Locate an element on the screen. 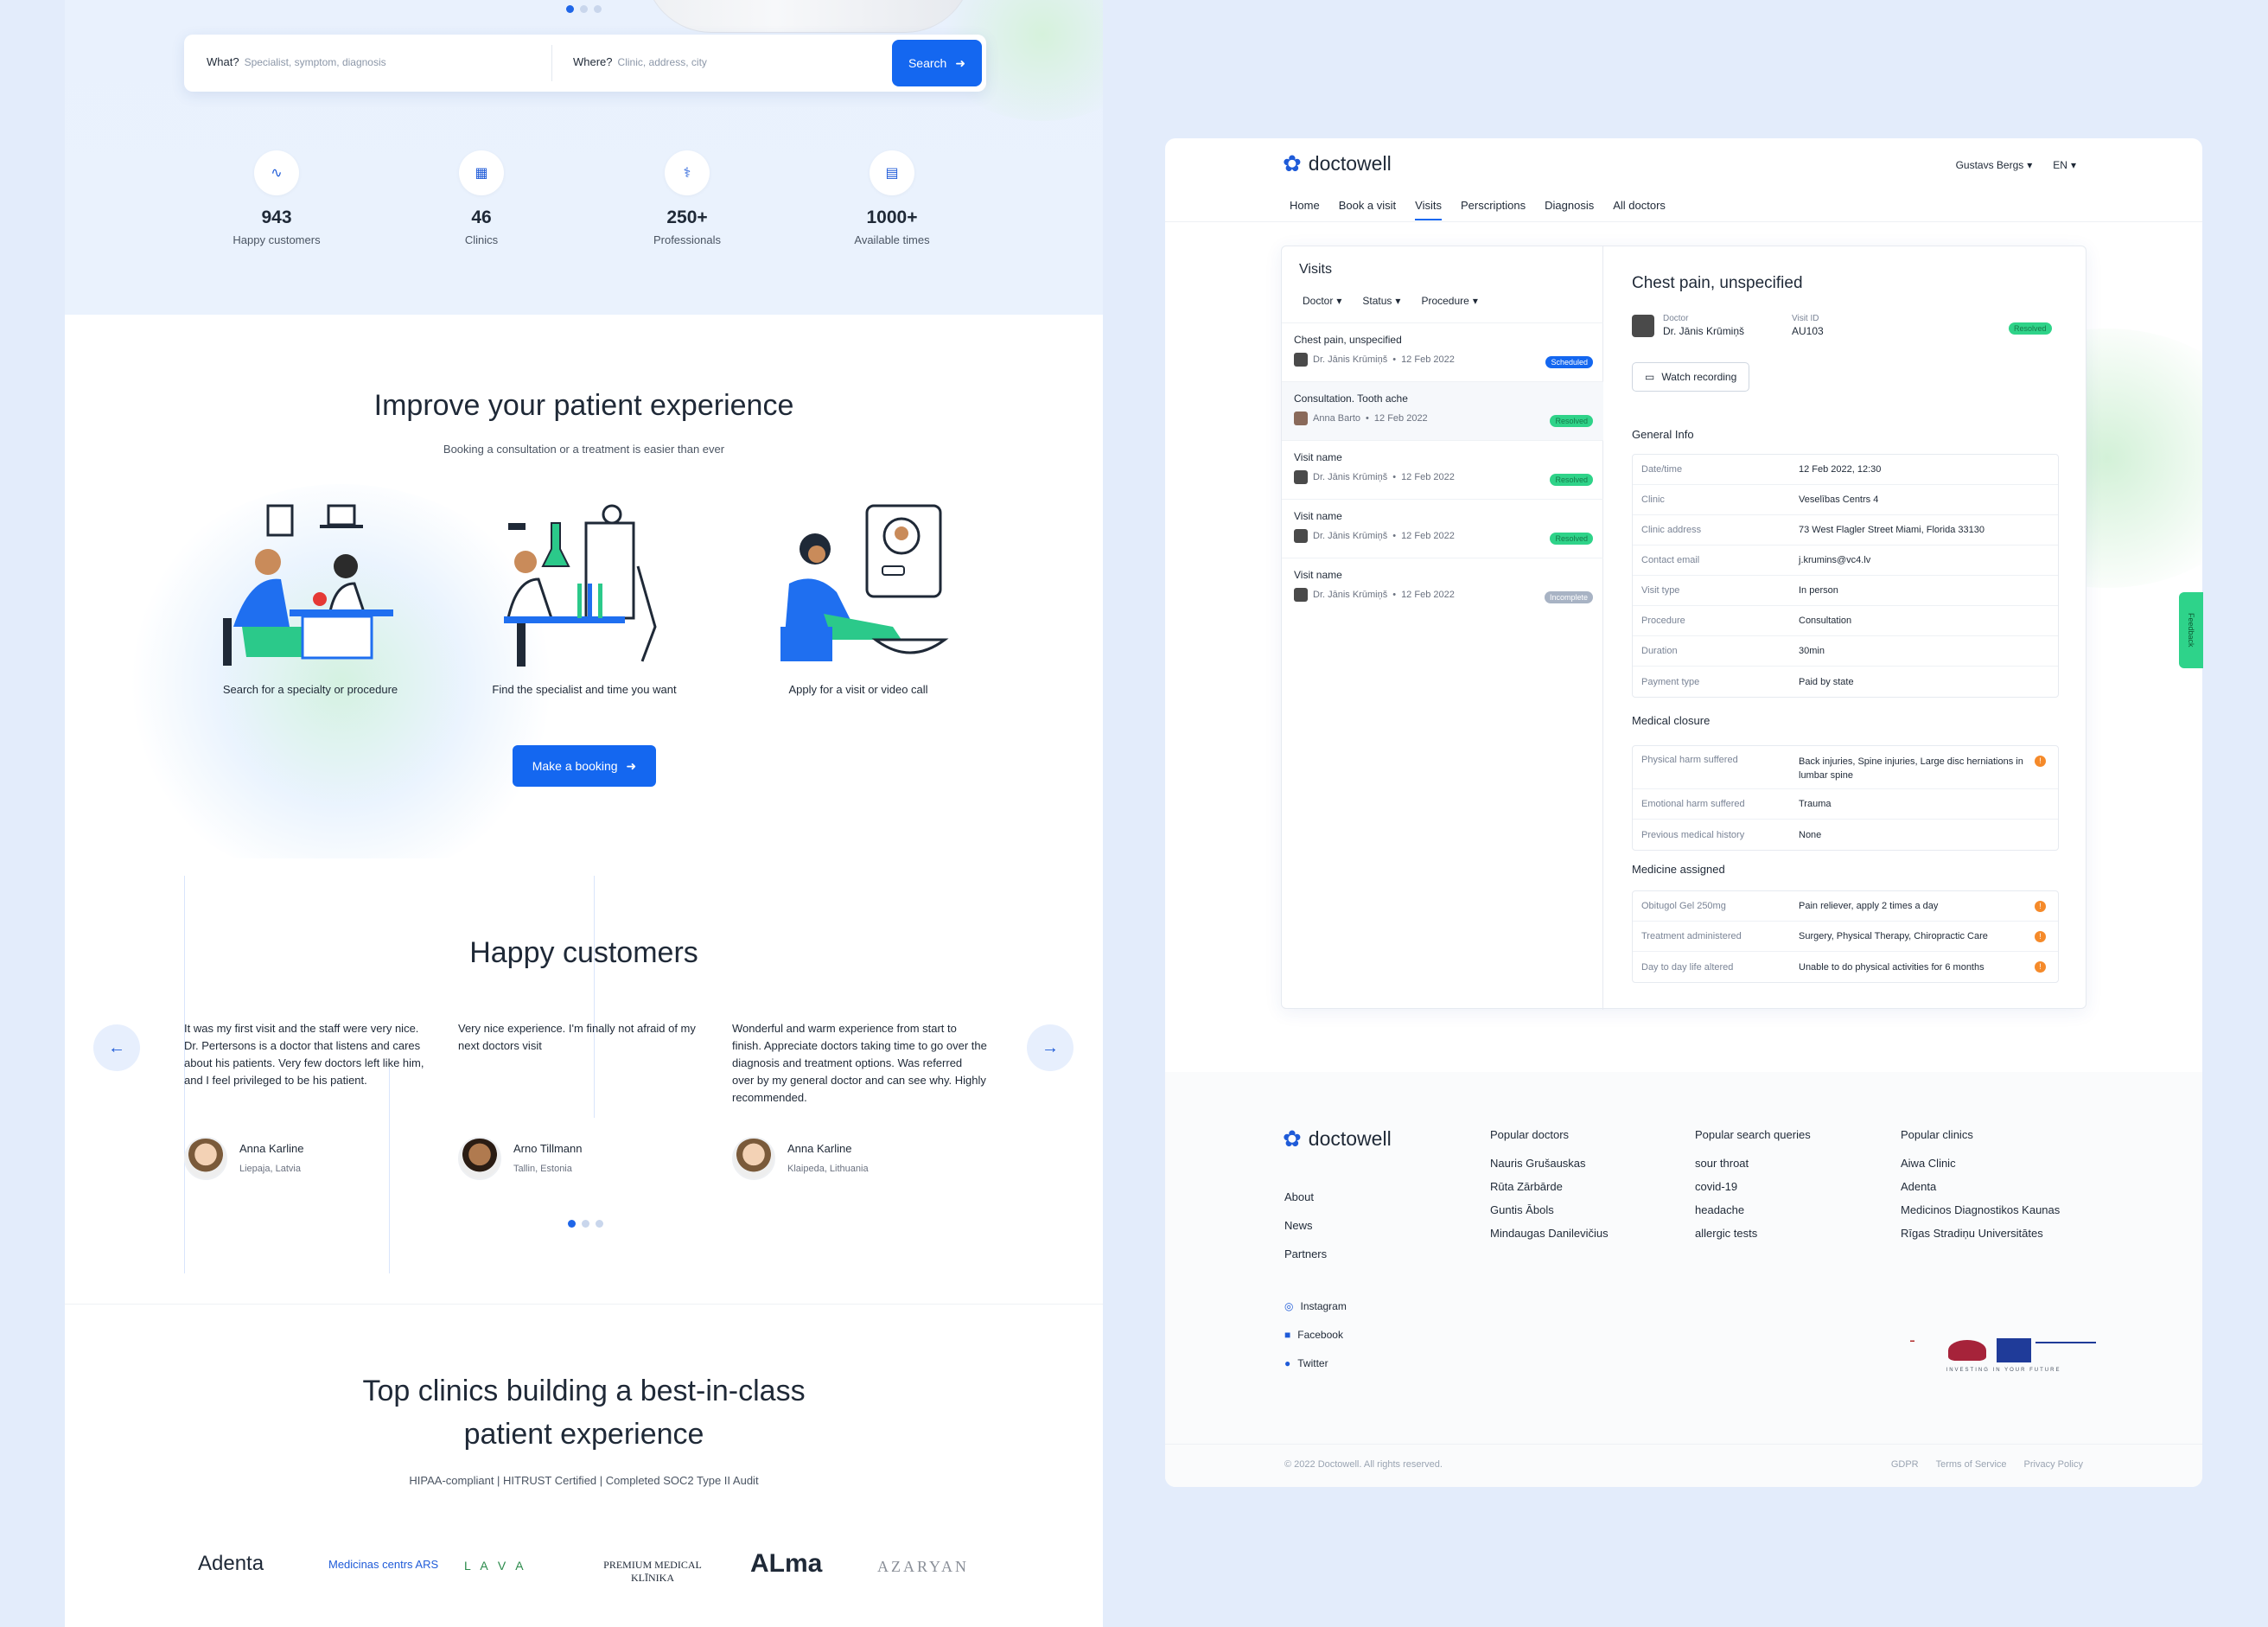  step-caption: Apply for a visit or video call is located at coordinates (858, 690).